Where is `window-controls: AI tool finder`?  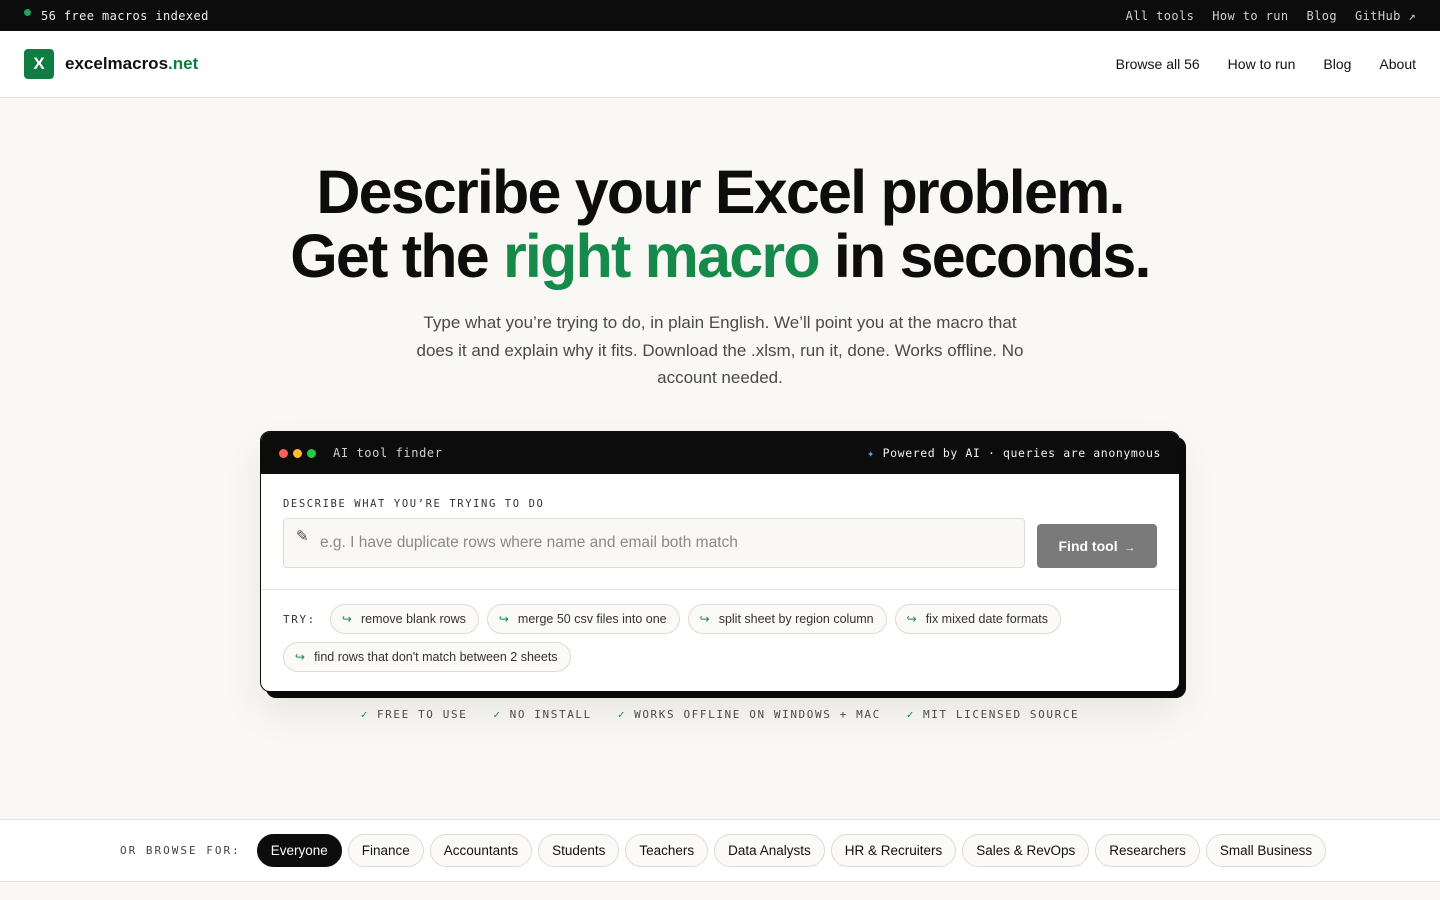
window-controls: AI tool finder is located at coordinates (361, 453).